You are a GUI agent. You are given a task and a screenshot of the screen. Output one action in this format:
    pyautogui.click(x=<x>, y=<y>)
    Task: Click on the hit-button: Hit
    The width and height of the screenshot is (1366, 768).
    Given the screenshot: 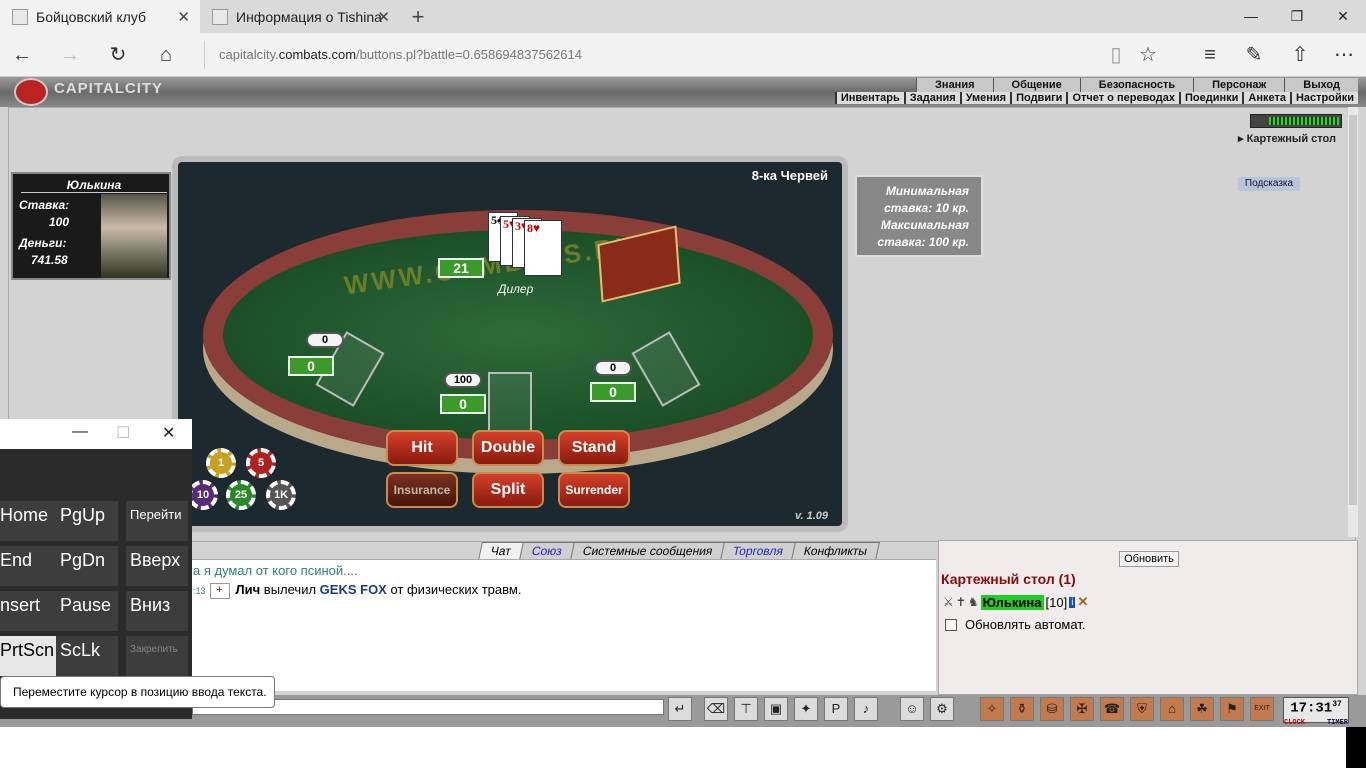 What is the action you would take?
    pyautogui.click(x=422, y=448)
    